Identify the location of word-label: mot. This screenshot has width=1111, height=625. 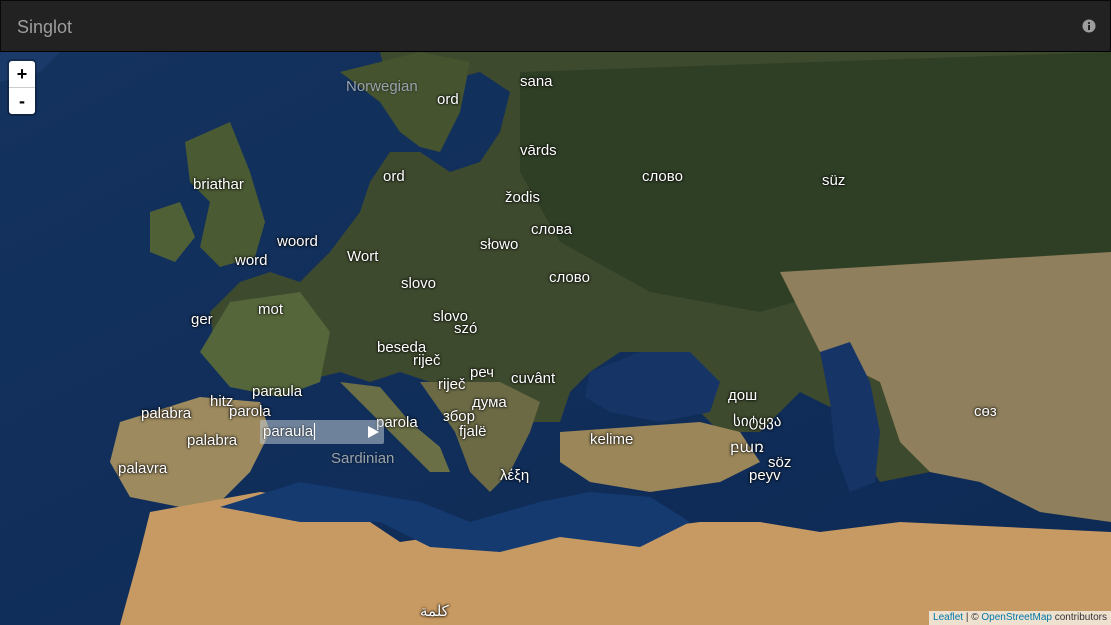
(271, 309).